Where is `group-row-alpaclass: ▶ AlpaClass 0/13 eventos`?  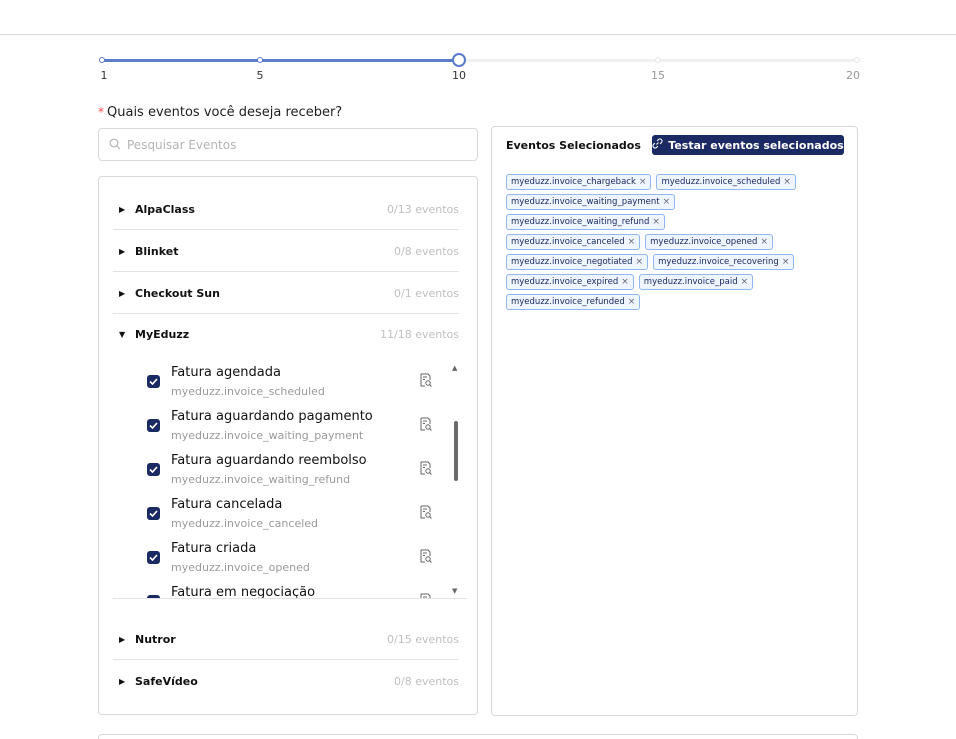
group-row-alpaclass: ▶ AlpaClass 0/13 eventos is located at coordinates (286, 209).